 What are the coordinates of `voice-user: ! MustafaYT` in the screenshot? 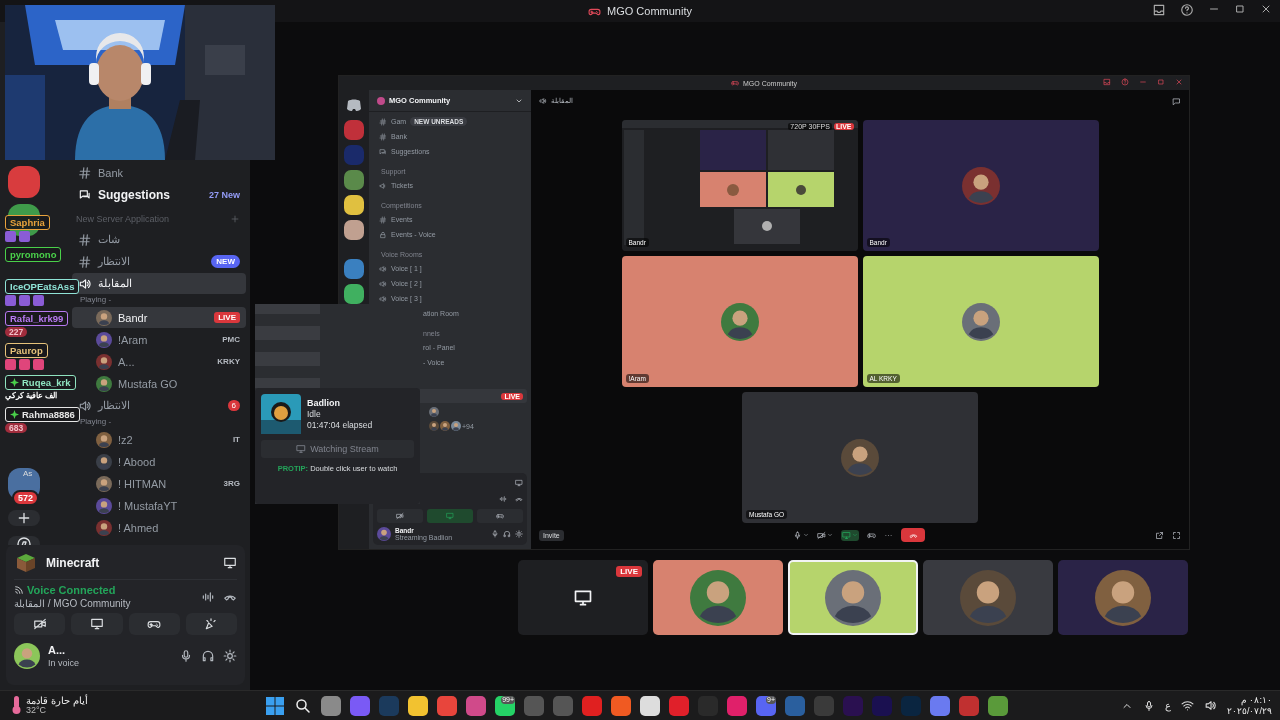 It's located at (159, 505).